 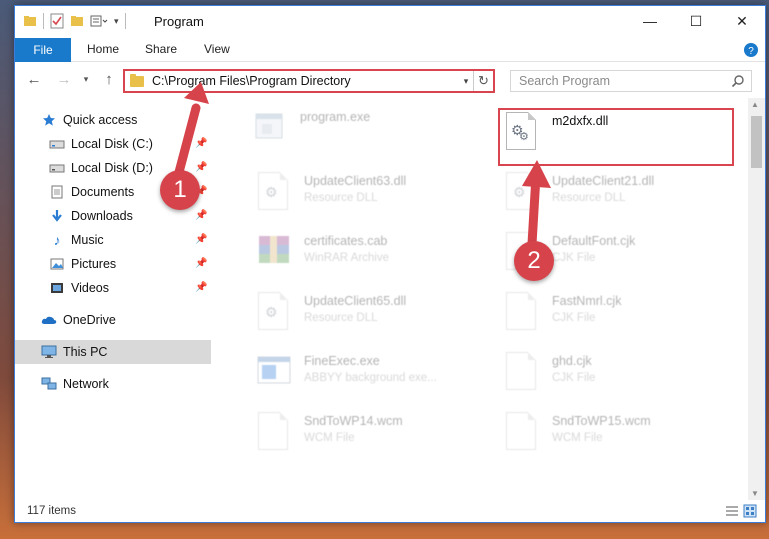 I want to click on sidebar-item-local-disk-c: Local Disk (C:) 📌, so click(x=113, y=144).